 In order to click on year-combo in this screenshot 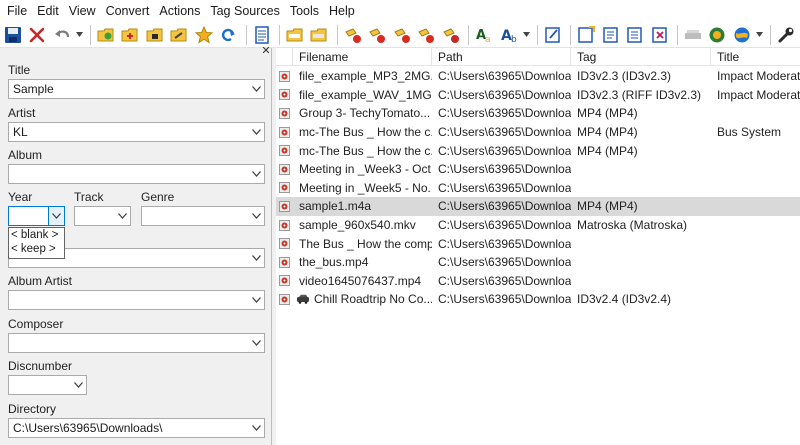, I will do `click(36, 216)`.